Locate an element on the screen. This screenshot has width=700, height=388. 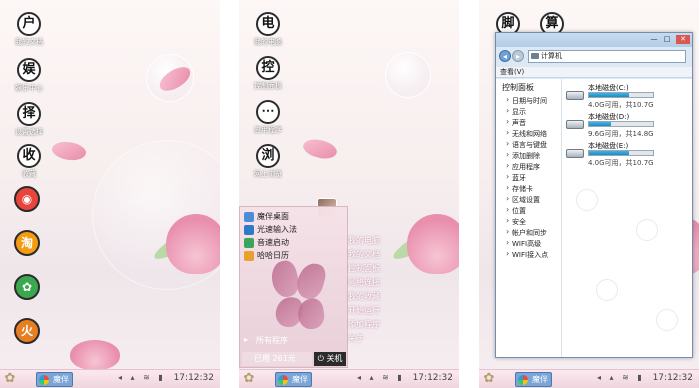
brush-glyph-icon: 控 is located at coordinates (268, 68).